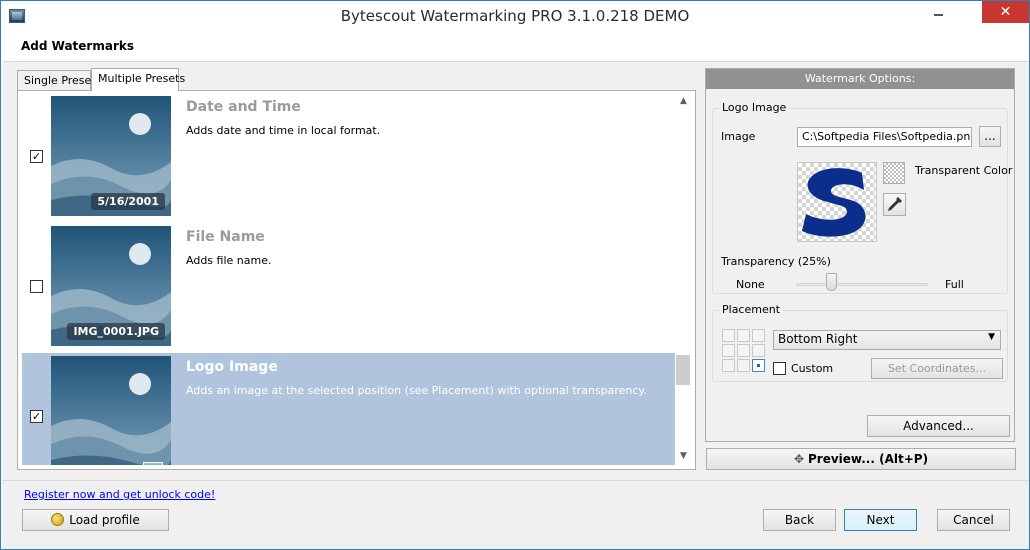 The image size is (1030, 550). I want to click on placement-cell-bottom-right, so click(758, 365).